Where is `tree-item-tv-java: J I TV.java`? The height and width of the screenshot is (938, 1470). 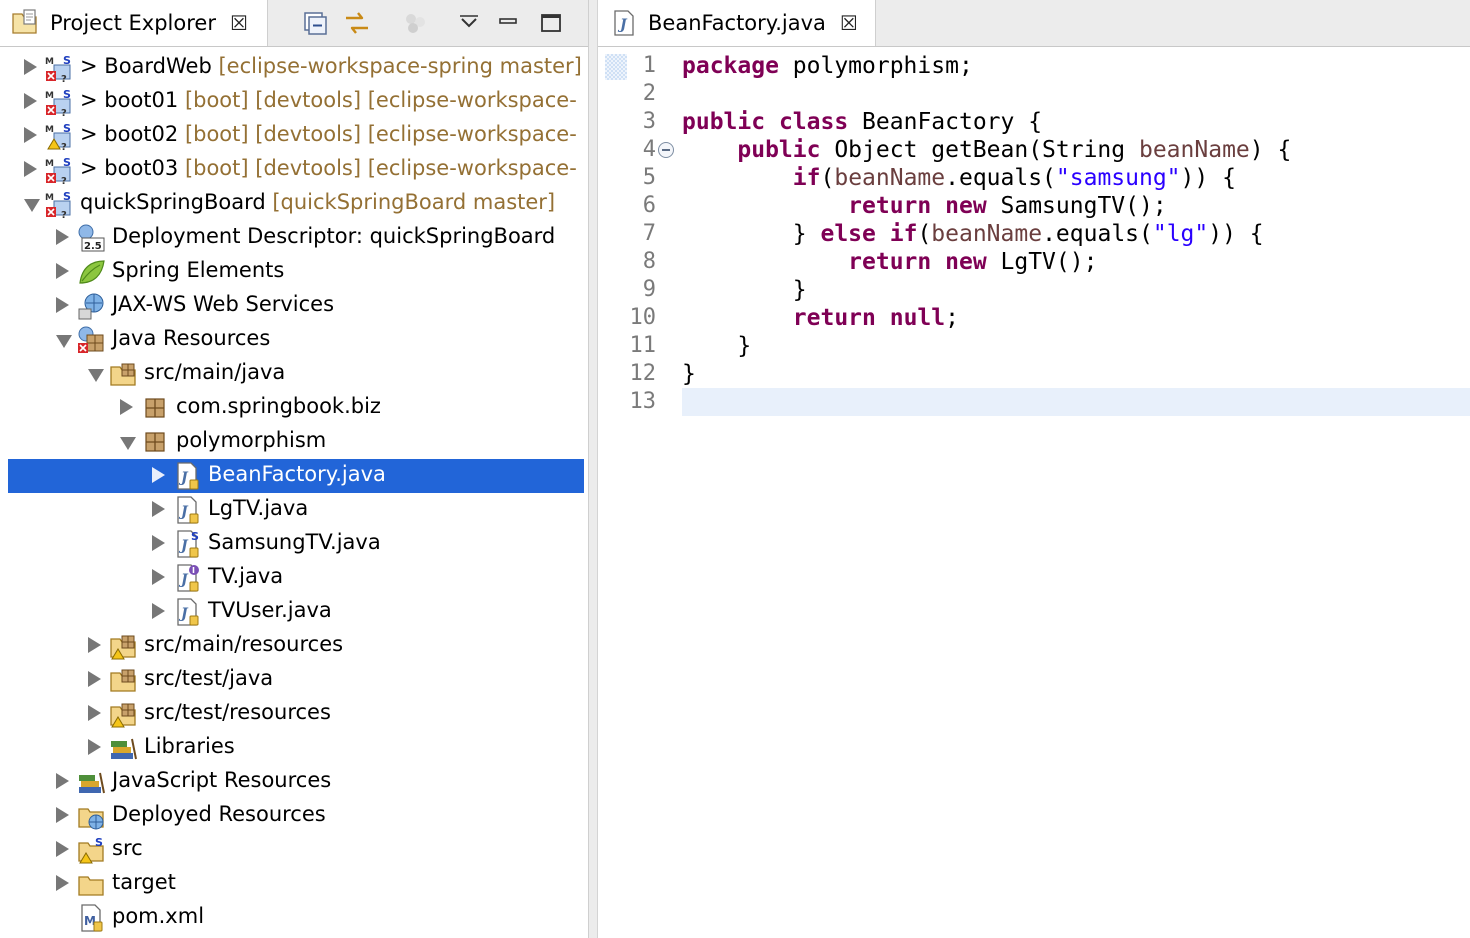 tree-item-tv-java: J I TV.java is located at coordinates (294, 578).